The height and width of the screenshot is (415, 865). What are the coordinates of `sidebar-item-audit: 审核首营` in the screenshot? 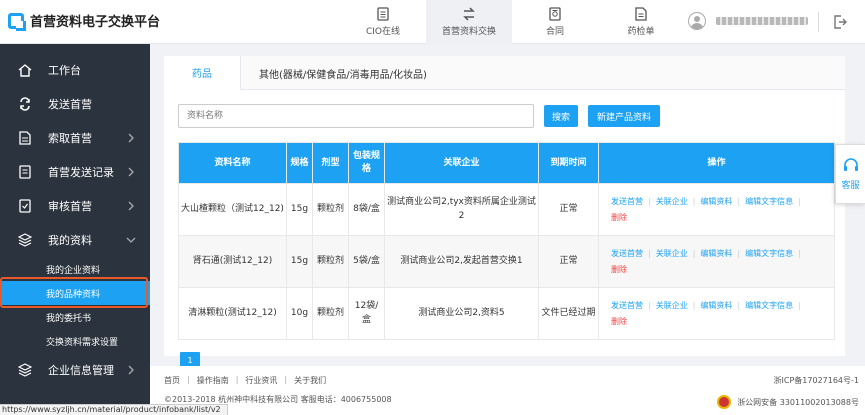 It's located at (75, 206).